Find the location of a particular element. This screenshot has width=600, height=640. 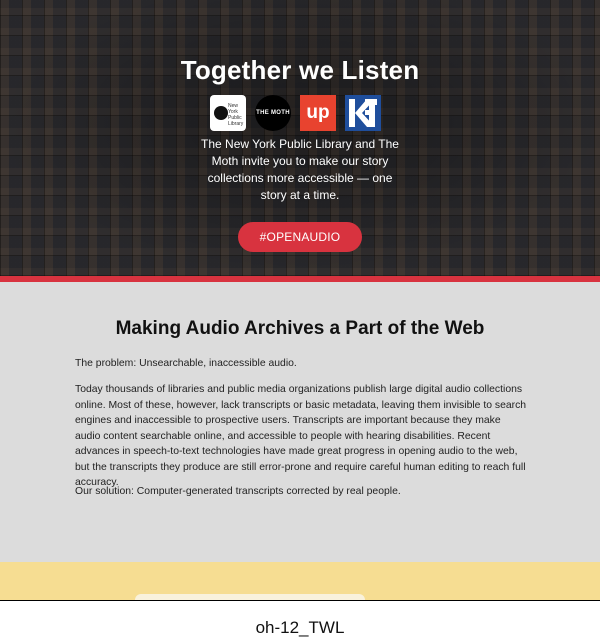

hero-title: Together we Listen is located at coordinates (300, 70).